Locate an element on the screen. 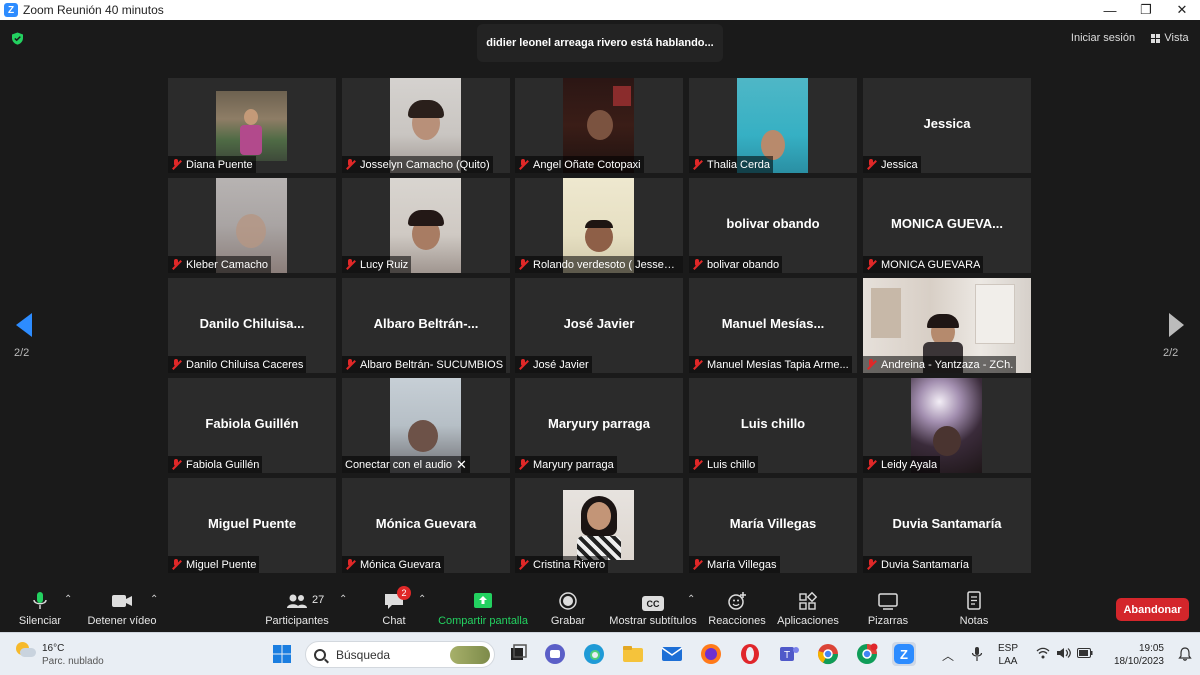 This screenshot has width=1200, height=675. login-button: Iniciar sesión is located at coordinates (1103, 38).